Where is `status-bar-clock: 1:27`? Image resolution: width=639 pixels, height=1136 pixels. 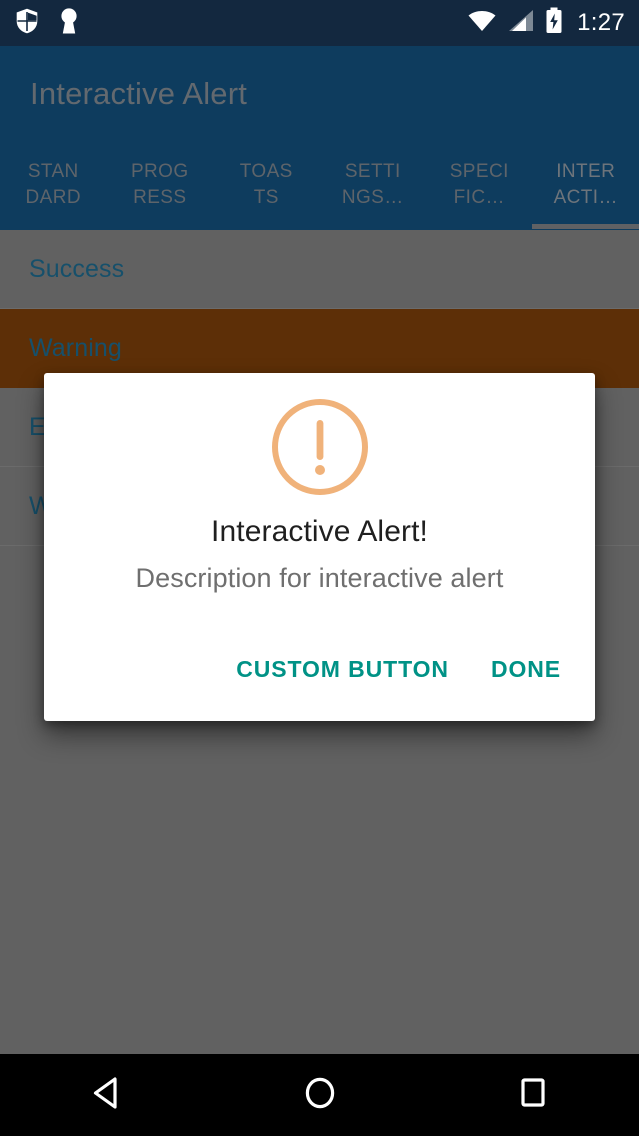 status-bar-clock: 1:27 is located at coordinates (601, 22).